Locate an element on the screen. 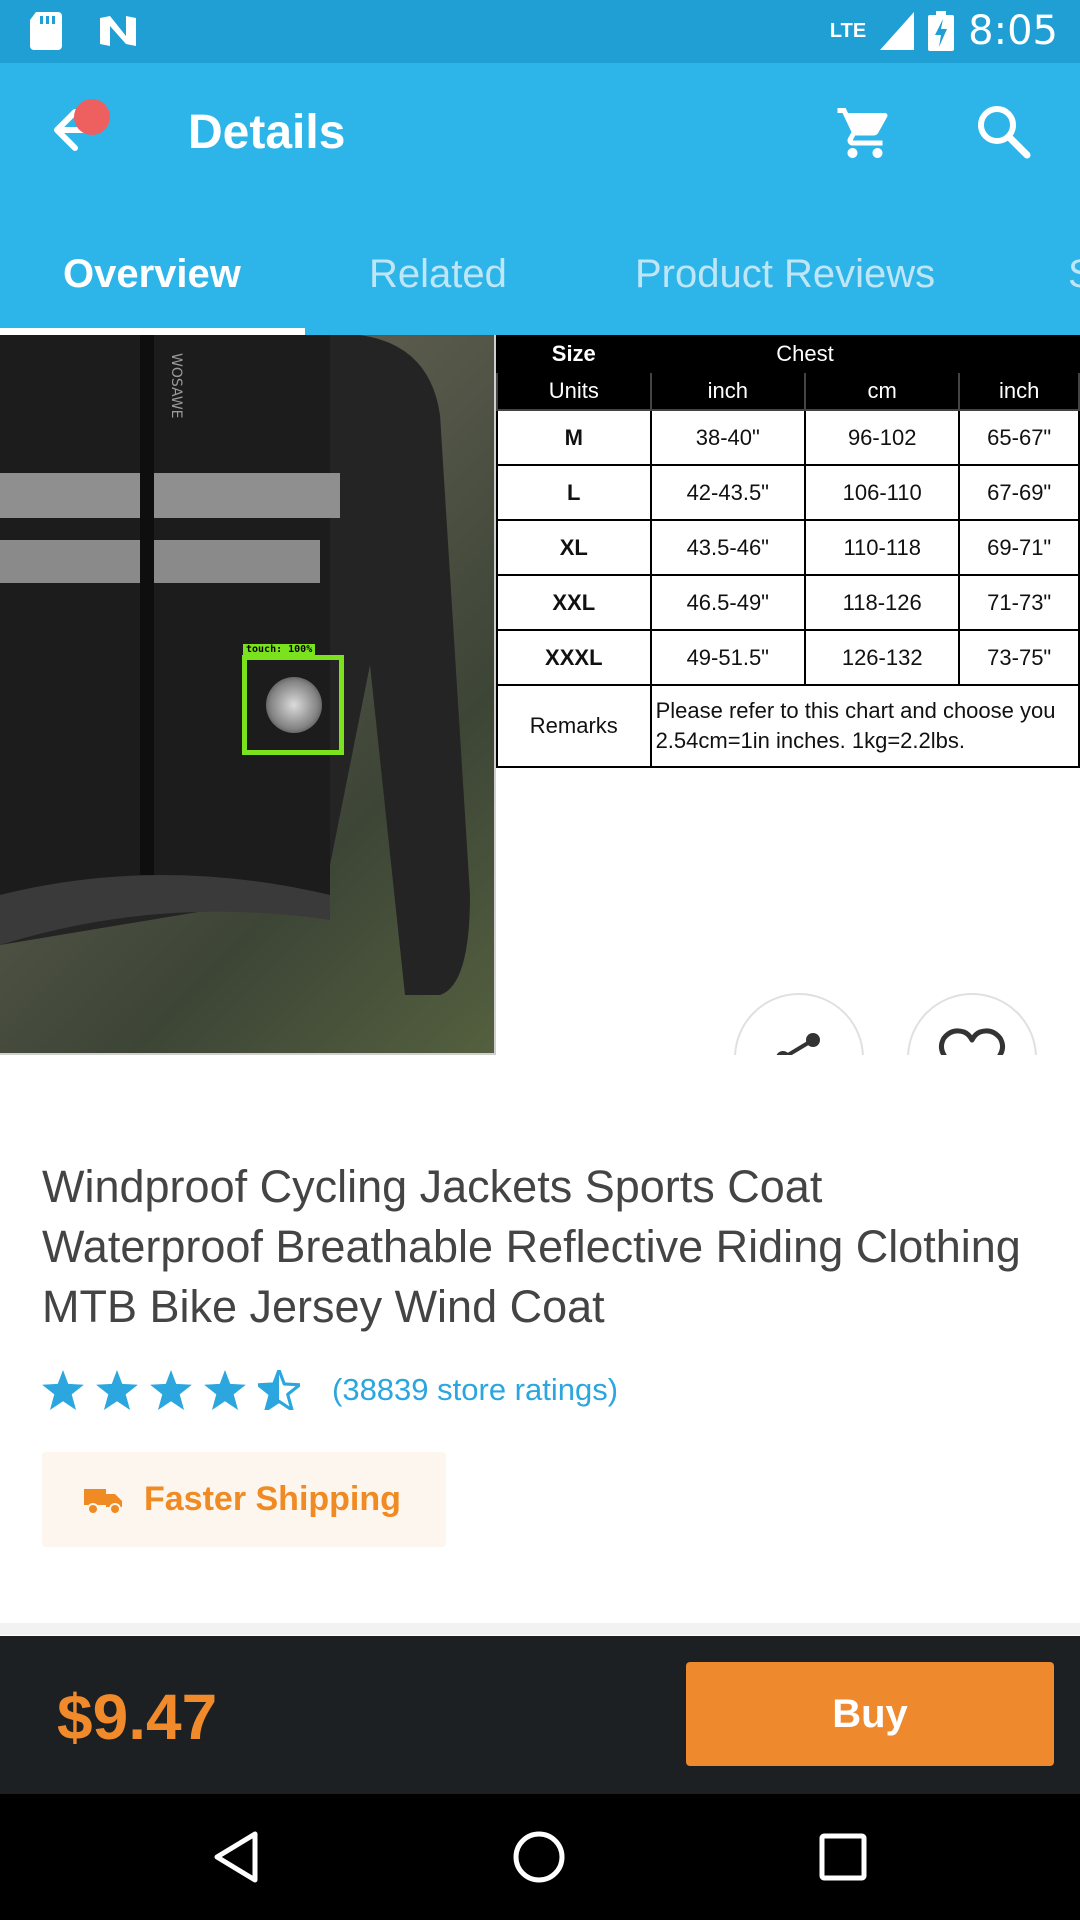 The width and height of the screenshot is (1080, 1920). system-navigation-bar is located at coordinates (540, 1857).